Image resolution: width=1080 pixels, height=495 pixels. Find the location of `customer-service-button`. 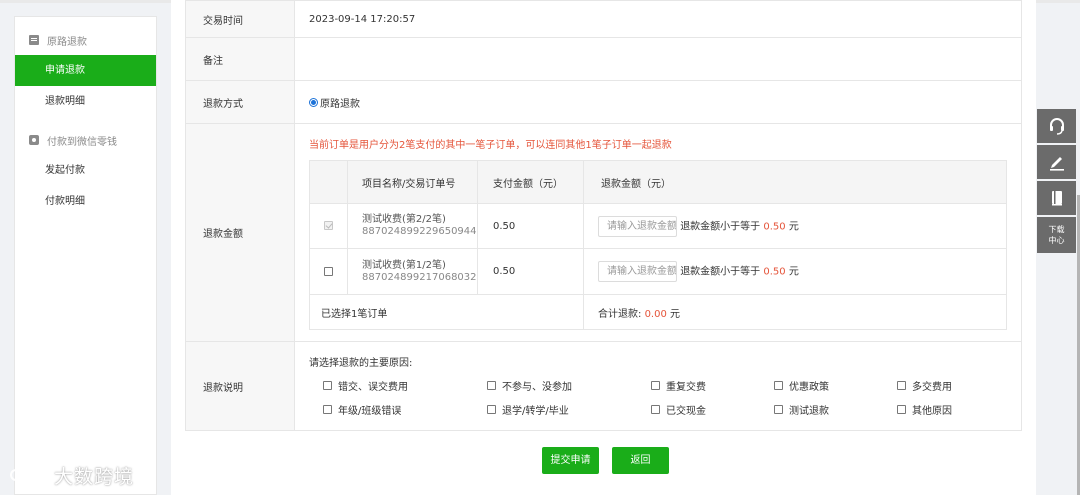

customer-service-button is located at coordinates (1056, 126).